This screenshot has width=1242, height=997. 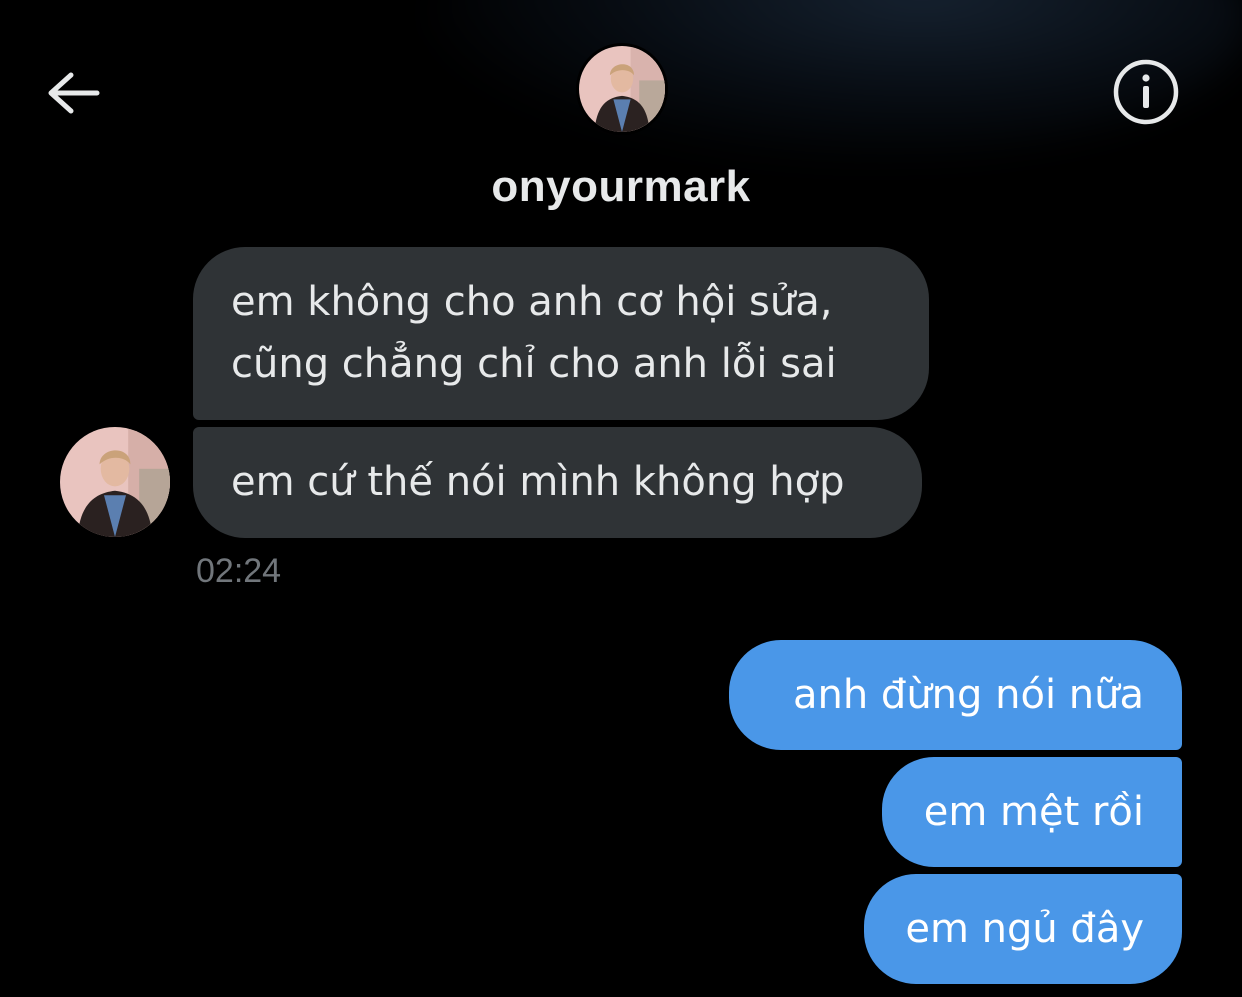 What do you see at coordinates (534, 364) in the screenshot?
I see `message-text-line: cũng chẳng chỉ cho anh lỗi sai` at bounding box center [534, 364].